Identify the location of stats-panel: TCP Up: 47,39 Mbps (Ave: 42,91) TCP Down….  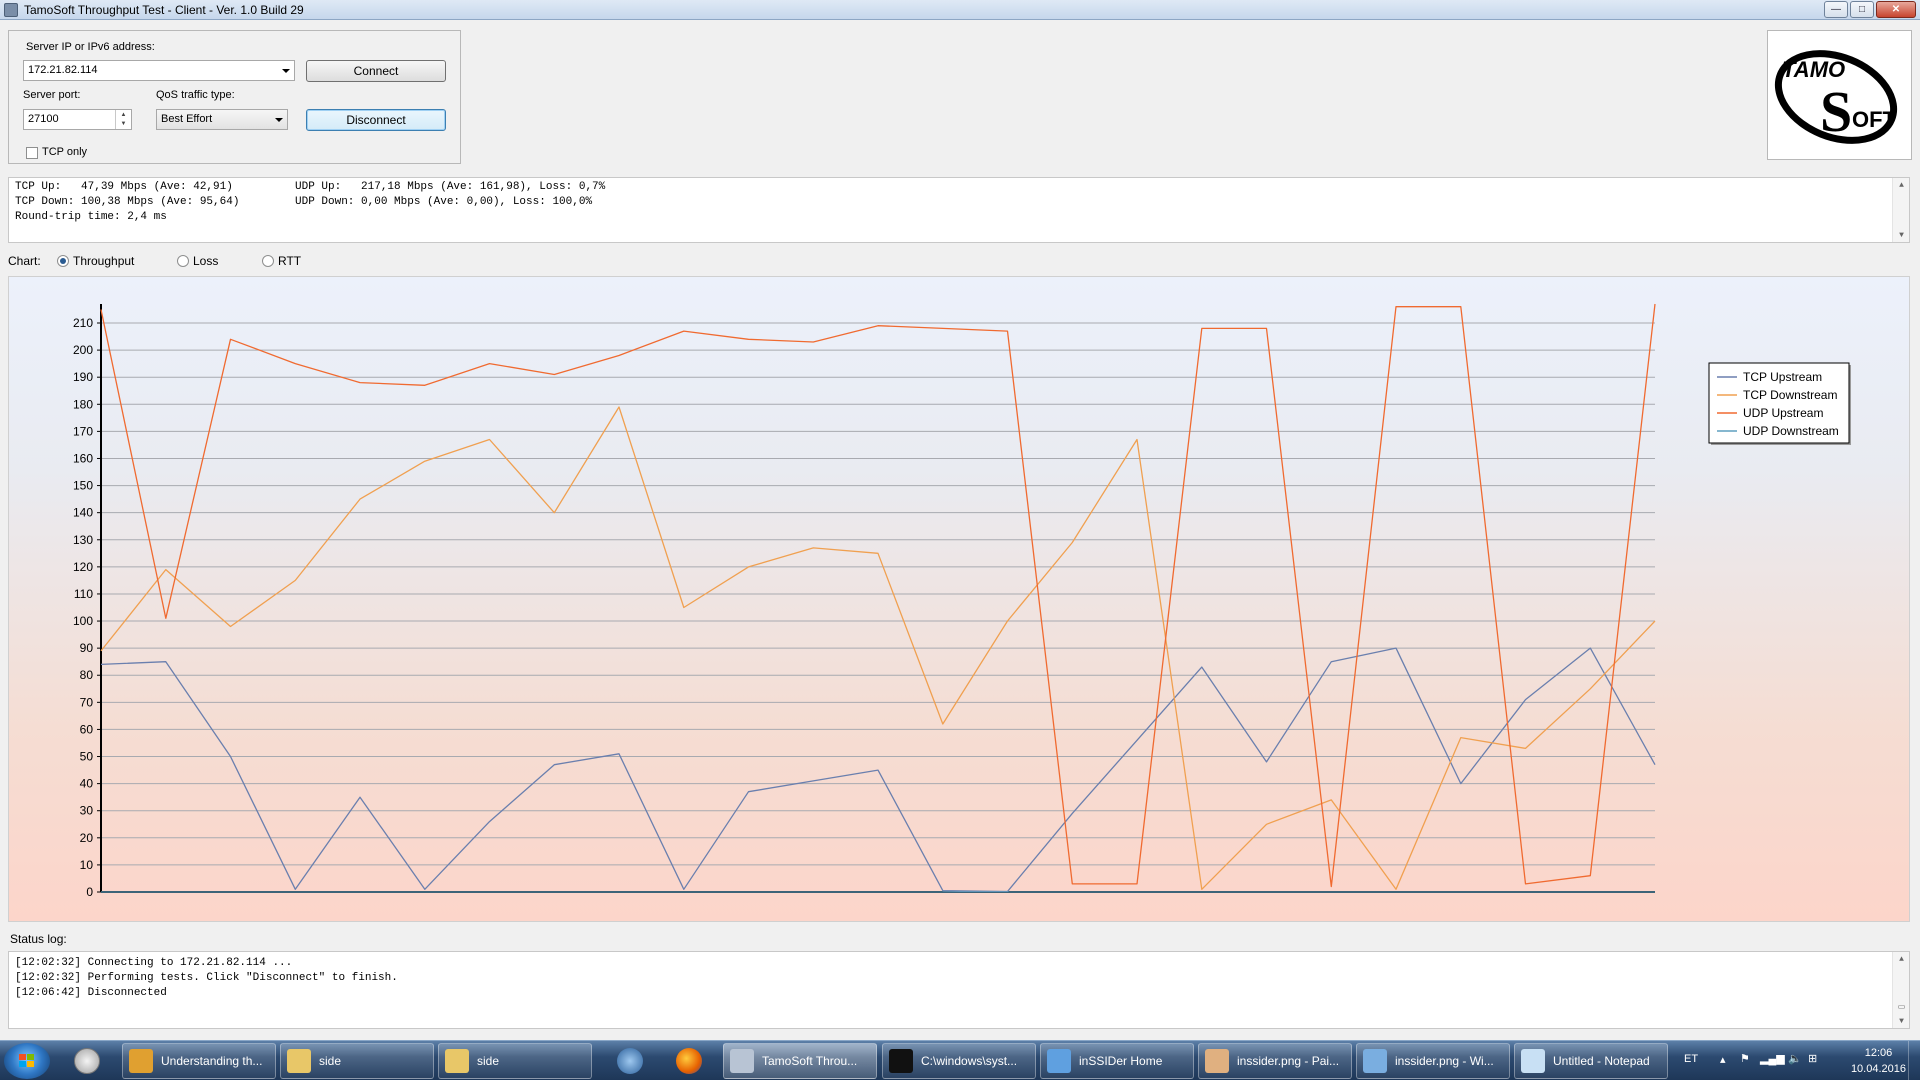
(959, 210).